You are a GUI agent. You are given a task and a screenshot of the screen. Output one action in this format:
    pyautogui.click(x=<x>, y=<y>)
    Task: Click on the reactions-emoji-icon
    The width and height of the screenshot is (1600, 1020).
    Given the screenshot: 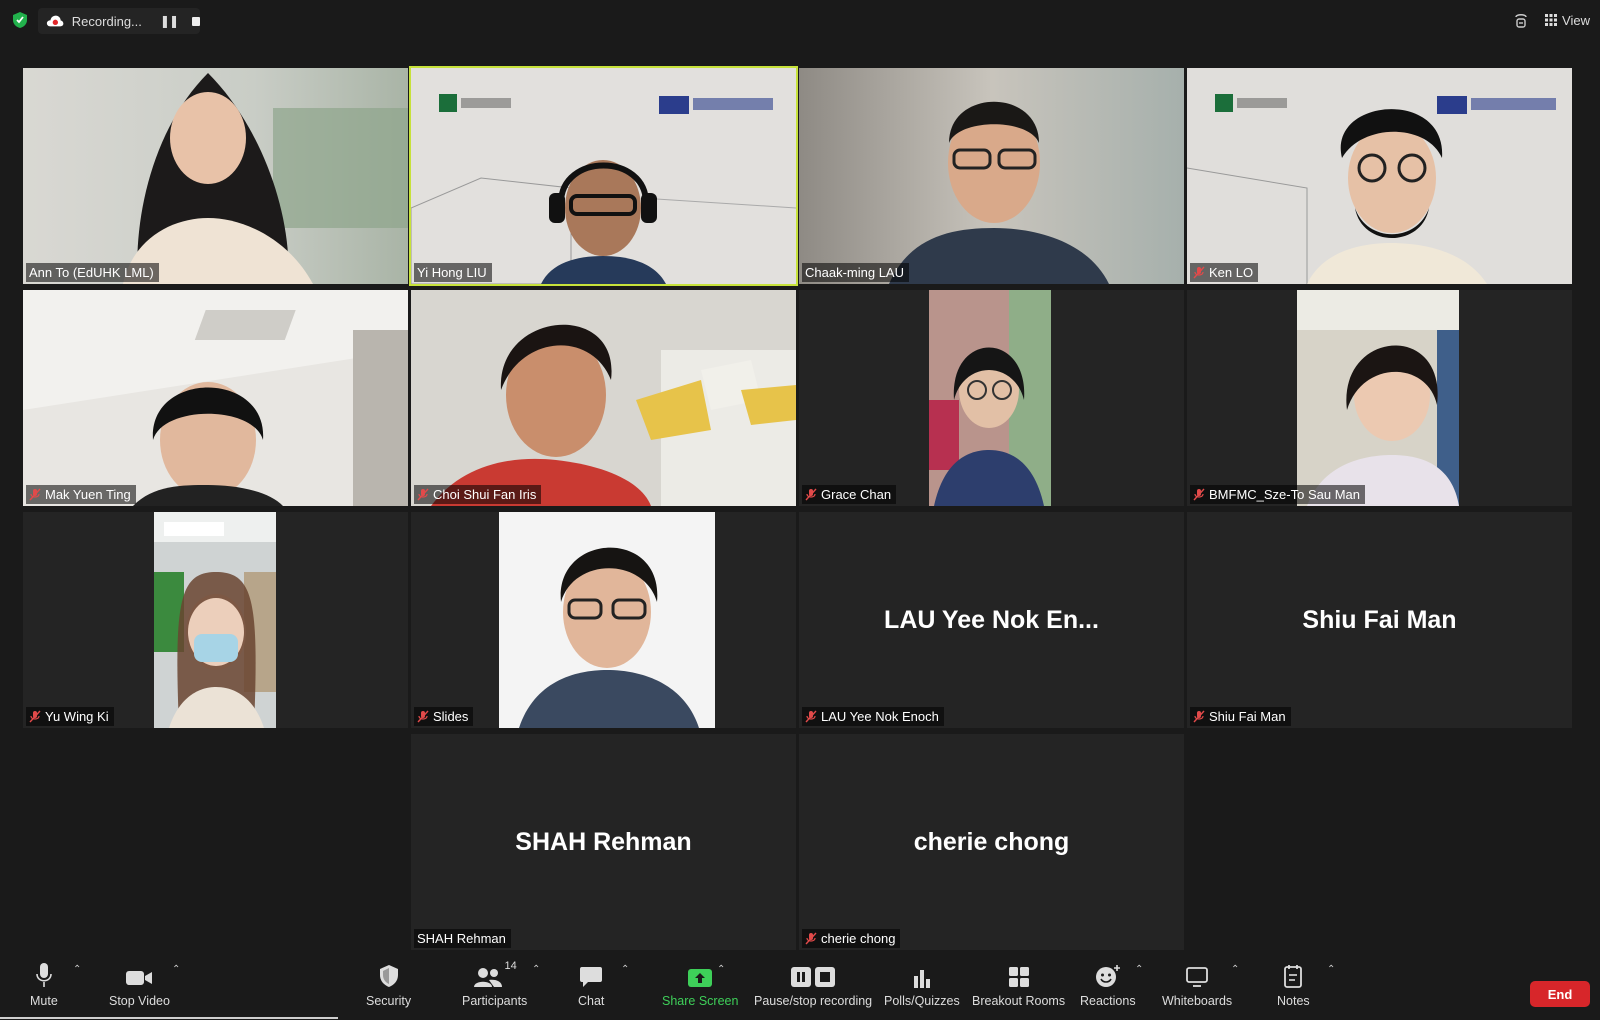 What is the action you would take?
    pyautogui.click(x=1107, y=976)
    